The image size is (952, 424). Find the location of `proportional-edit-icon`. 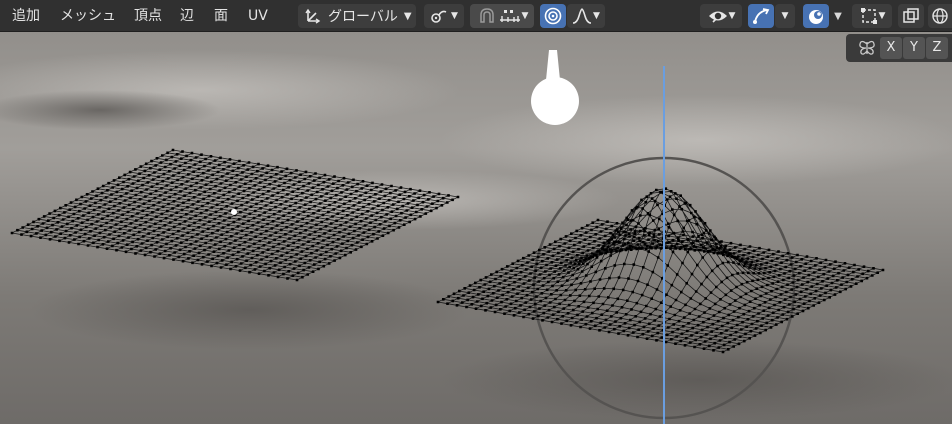

proportional-edit-icon is located at coordinates (553, 16).